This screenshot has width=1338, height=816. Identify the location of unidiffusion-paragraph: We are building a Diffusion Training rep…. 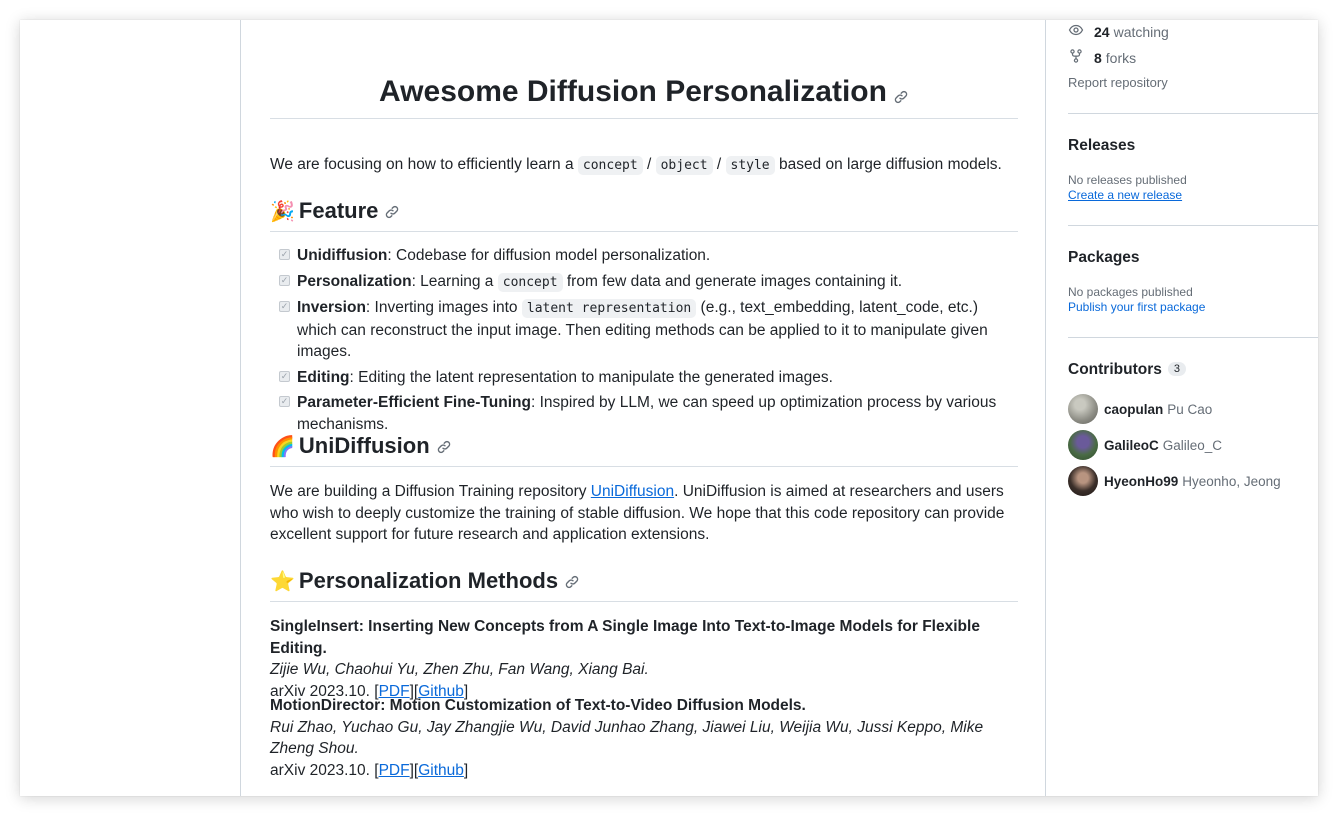
(644, 513).